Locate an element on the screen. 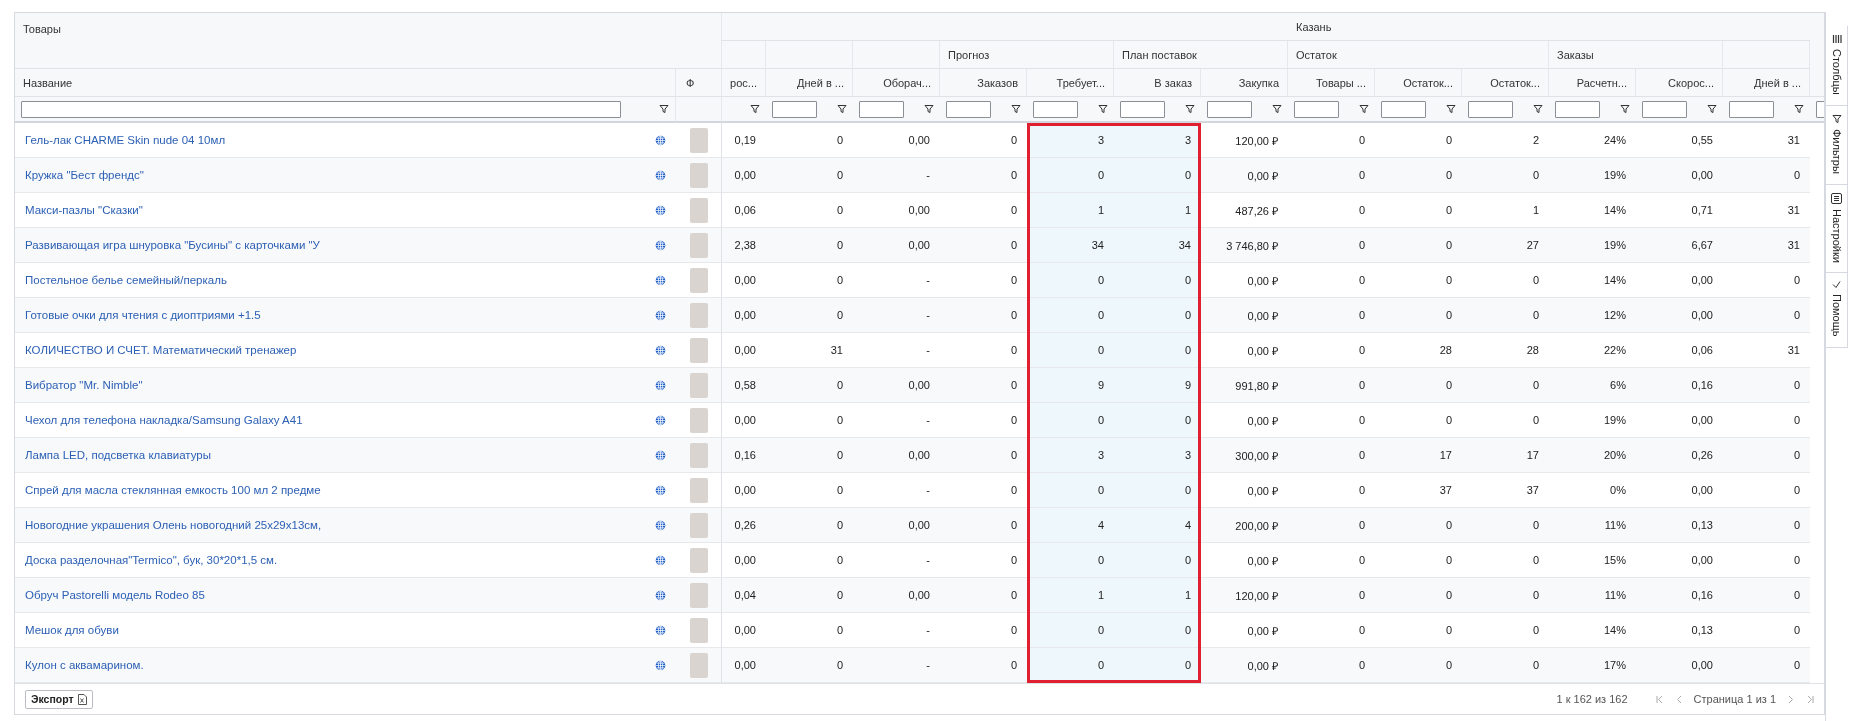 The image size is (1861, 721). table-cell: 1 is located at coordinates (1157, 210).